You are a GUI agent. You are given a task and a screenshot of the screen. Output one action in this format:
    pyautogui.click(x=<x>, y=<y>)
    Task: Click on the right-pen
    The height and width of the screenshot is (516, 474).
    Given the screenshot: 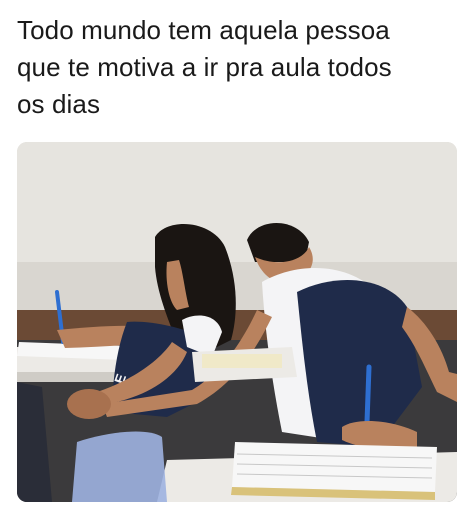 What is the action you would take?
    pyautogui.click(x=368, y=394)
    